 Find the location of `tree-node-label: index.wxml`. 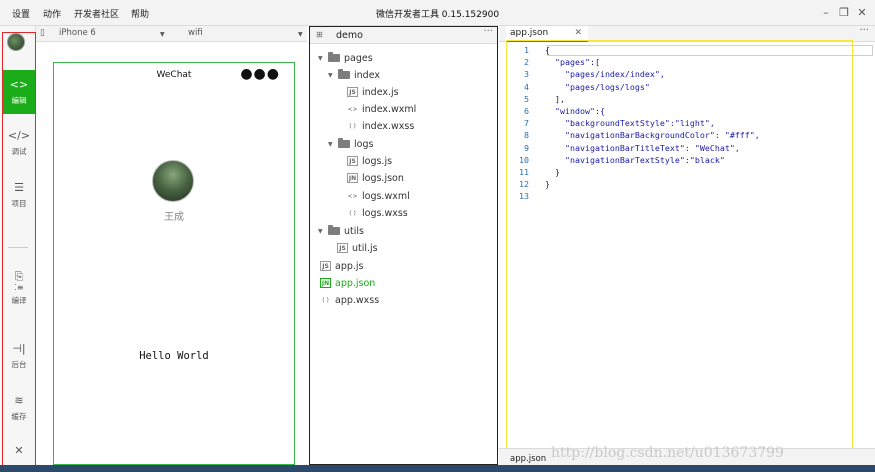

tree-node-label: index.wxml is located at coordinates (389, 109).